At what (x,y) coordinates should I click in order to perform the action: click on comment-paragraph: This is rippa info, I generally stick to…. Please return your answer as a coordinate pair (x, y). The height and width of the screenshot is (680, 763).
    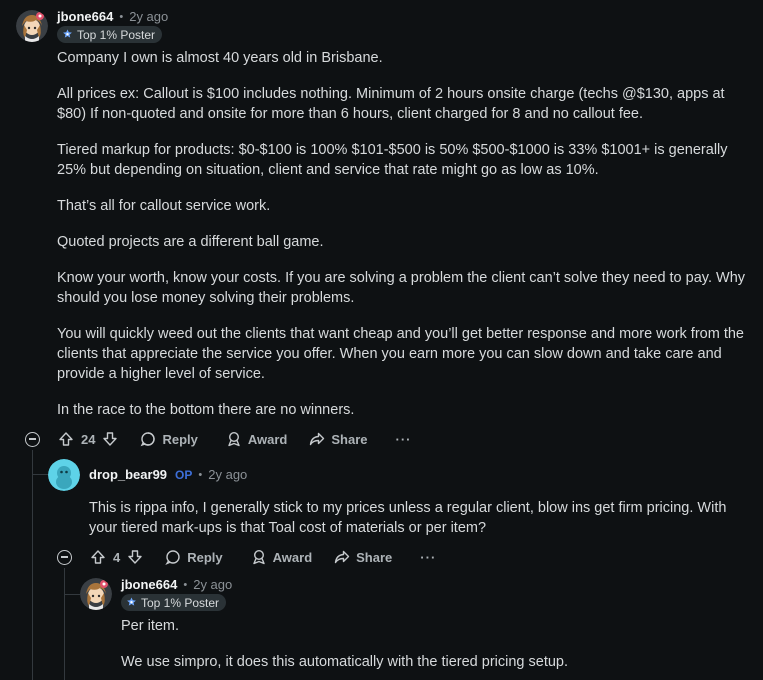
    Looking at the image, I should click on (408, 518).